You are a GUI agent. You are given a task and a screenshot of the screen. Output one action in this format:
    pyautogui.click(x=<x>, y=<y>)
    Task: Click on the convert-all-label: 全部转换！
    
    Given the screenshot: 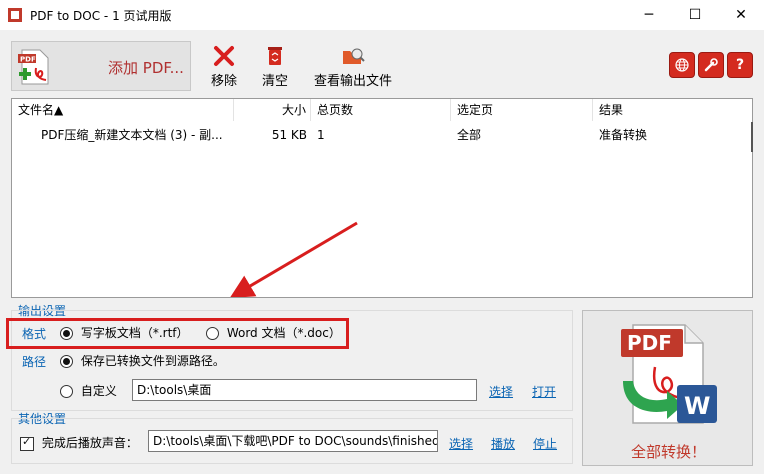 What is the action you would take?
    pyautogui.click(x=668, y=452)
    